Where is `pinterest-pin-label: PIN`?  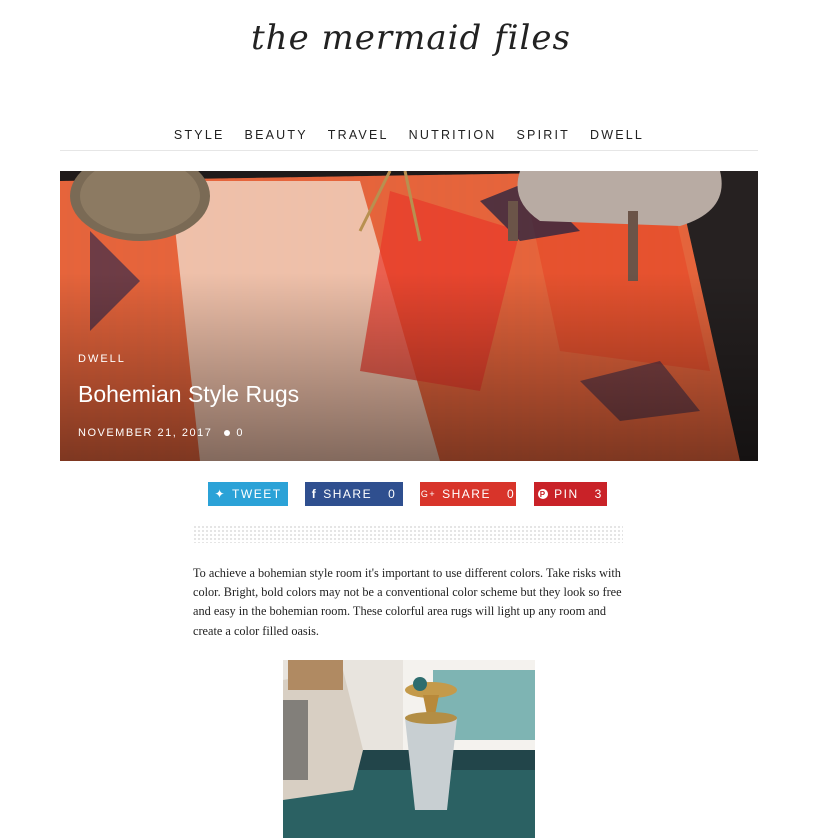
pinterest-pin-label: PIN is located at coordinates (566, 494).